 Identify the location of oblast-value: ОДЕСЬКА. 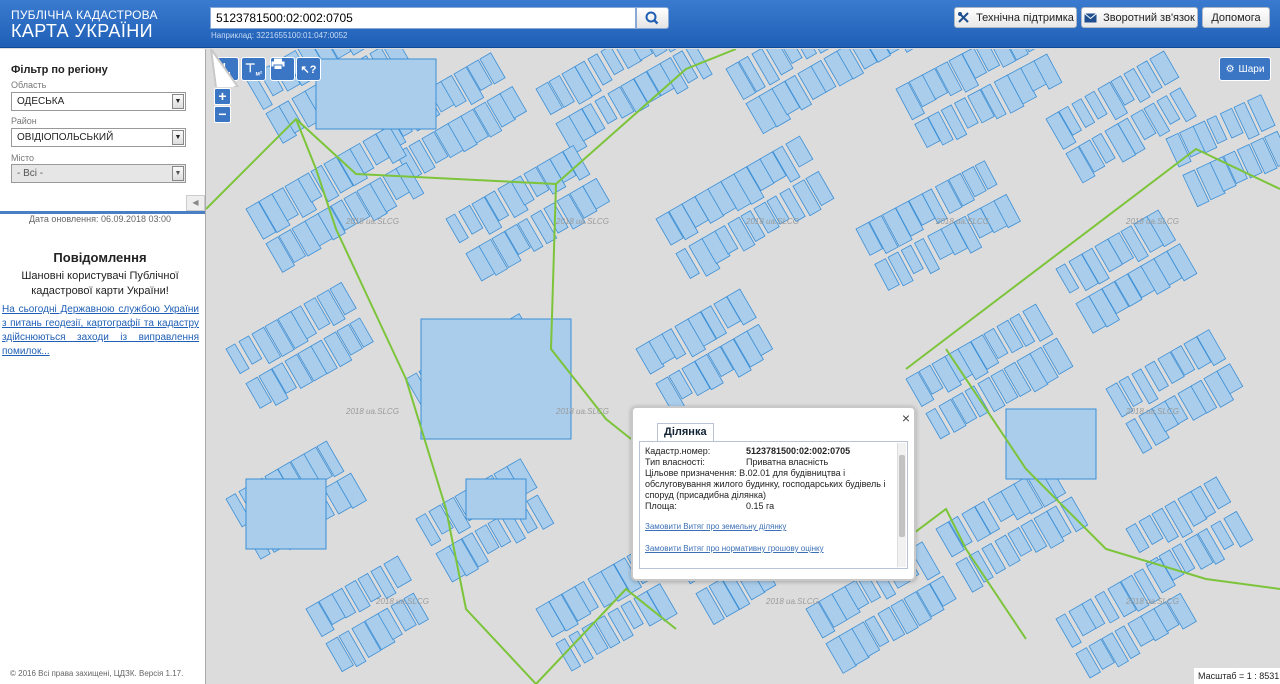
(41, 101).